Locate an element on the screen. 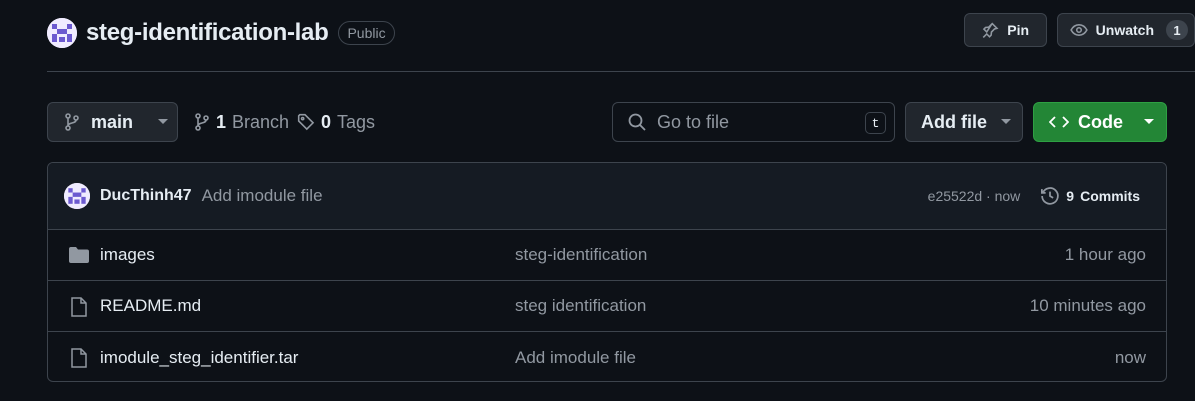  file-updated-time: 10 minutes ago is located at coordinates (1087, 305).